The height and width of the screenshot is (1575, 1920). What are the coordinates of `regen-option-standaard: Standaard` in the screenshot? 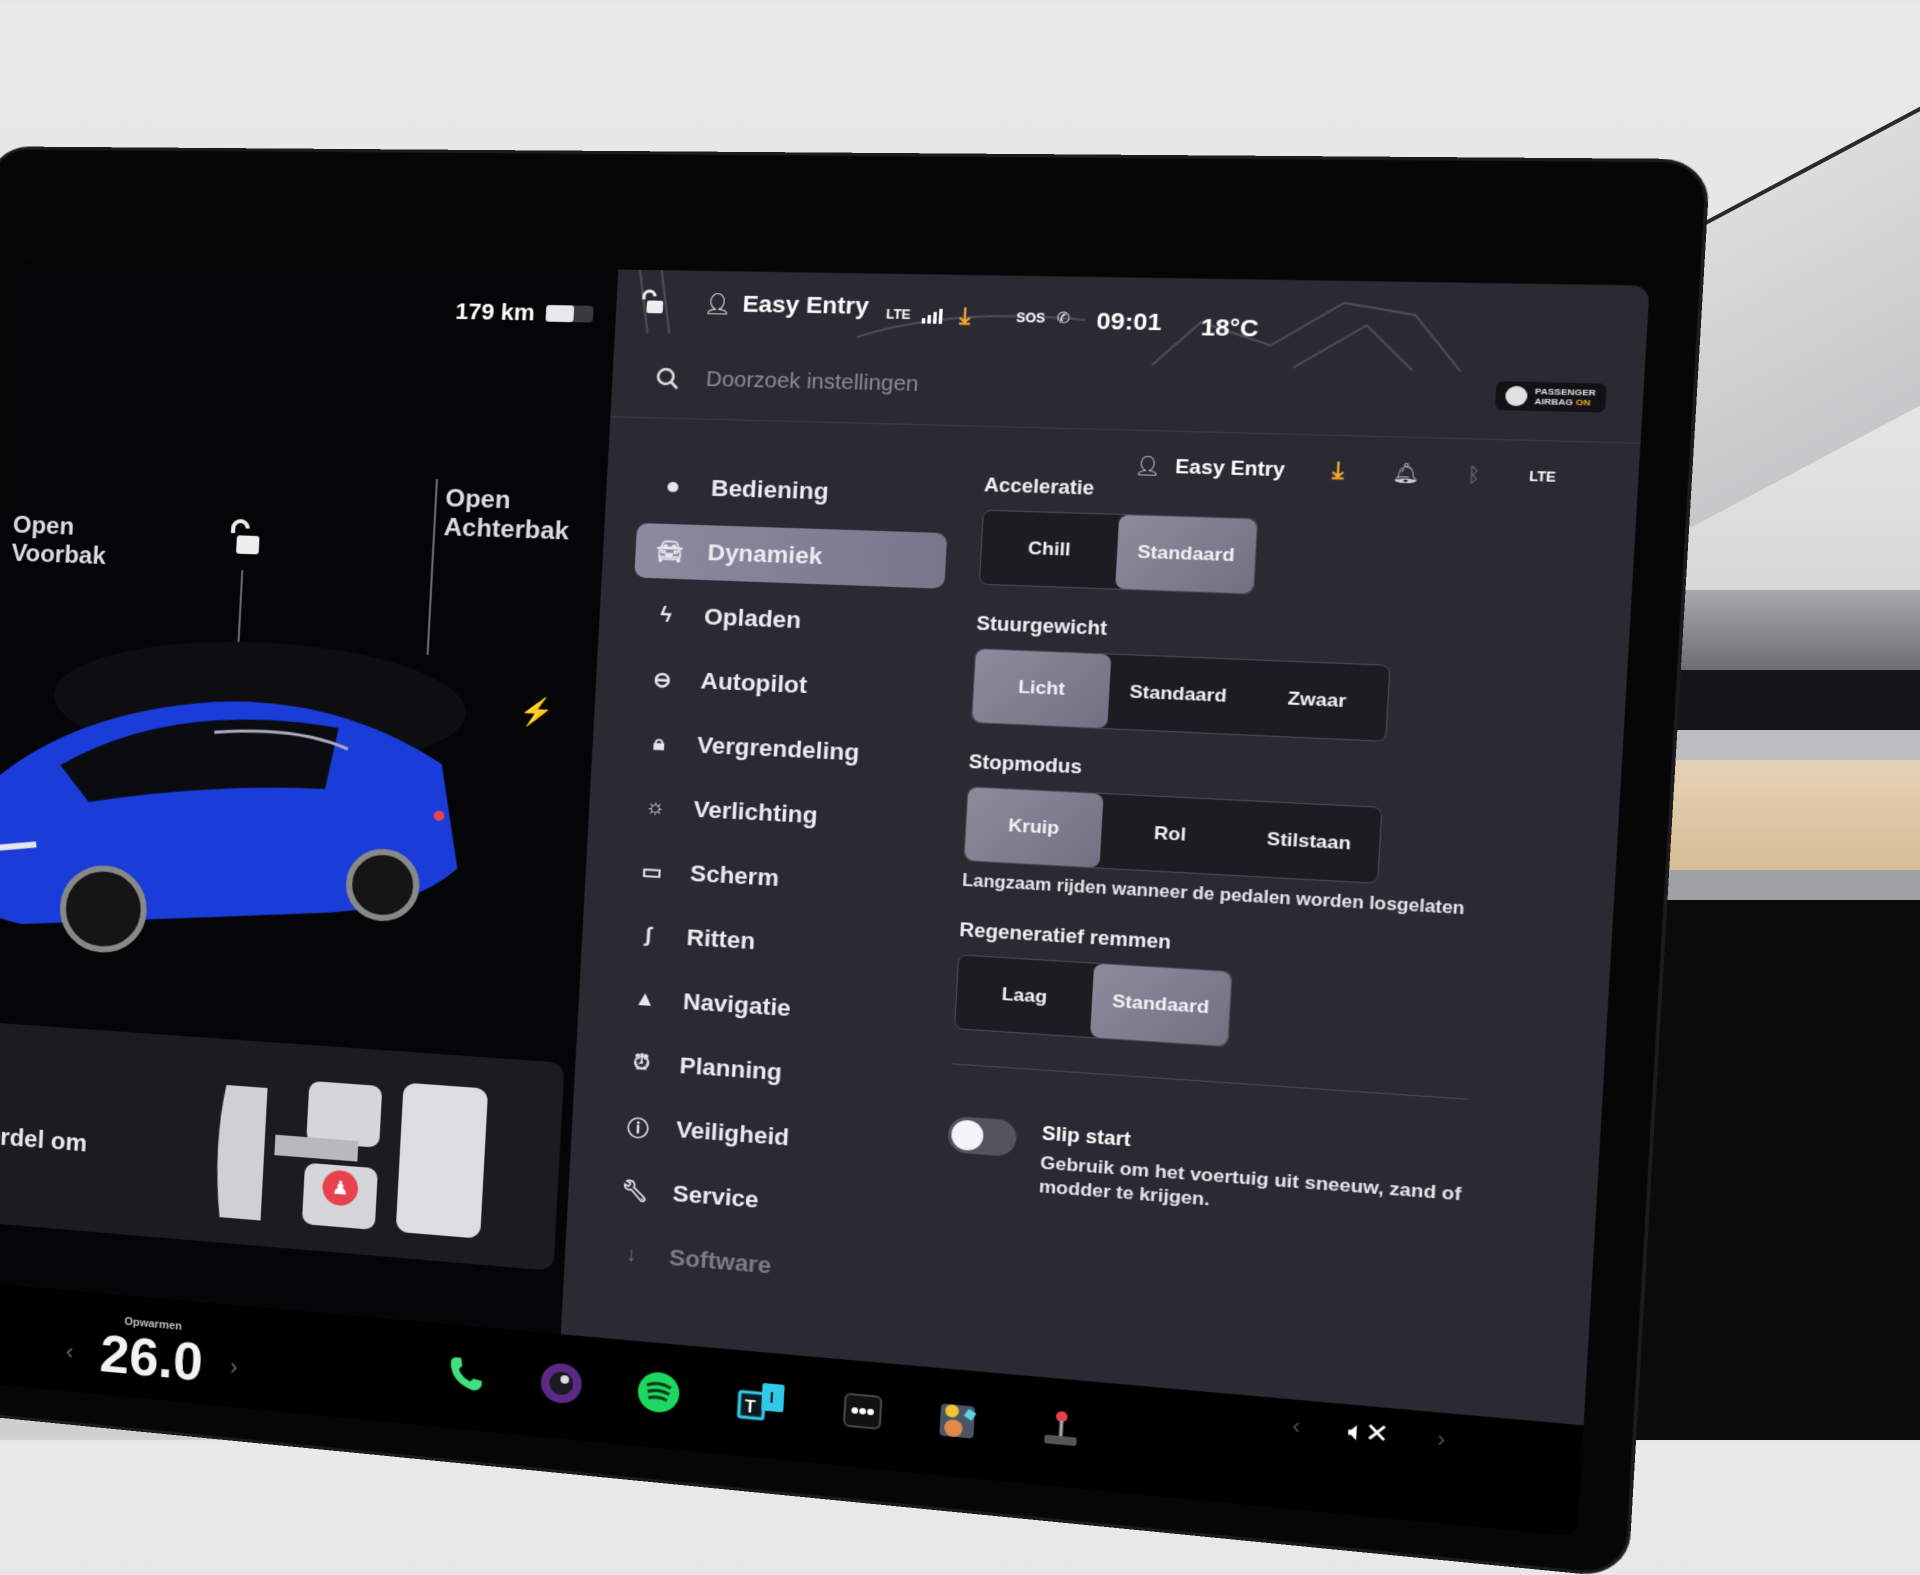 It's located at (1160, 1005).